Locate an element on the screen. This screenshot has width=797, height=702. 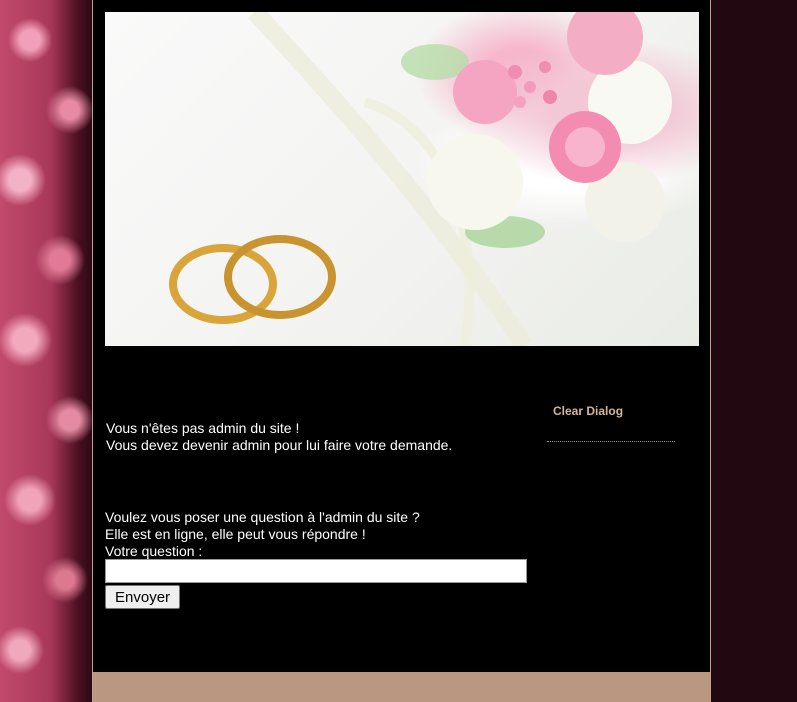
sidebar-divider is located at coordinates (611, 441).